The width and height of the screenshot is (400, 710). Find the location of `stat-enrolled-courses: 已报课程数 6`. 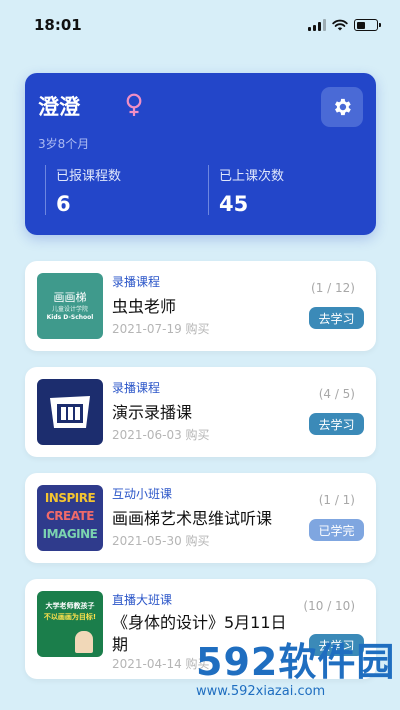

stat-enrolled-courses: 已报课程数 6 is located at coordinates (83, 190).